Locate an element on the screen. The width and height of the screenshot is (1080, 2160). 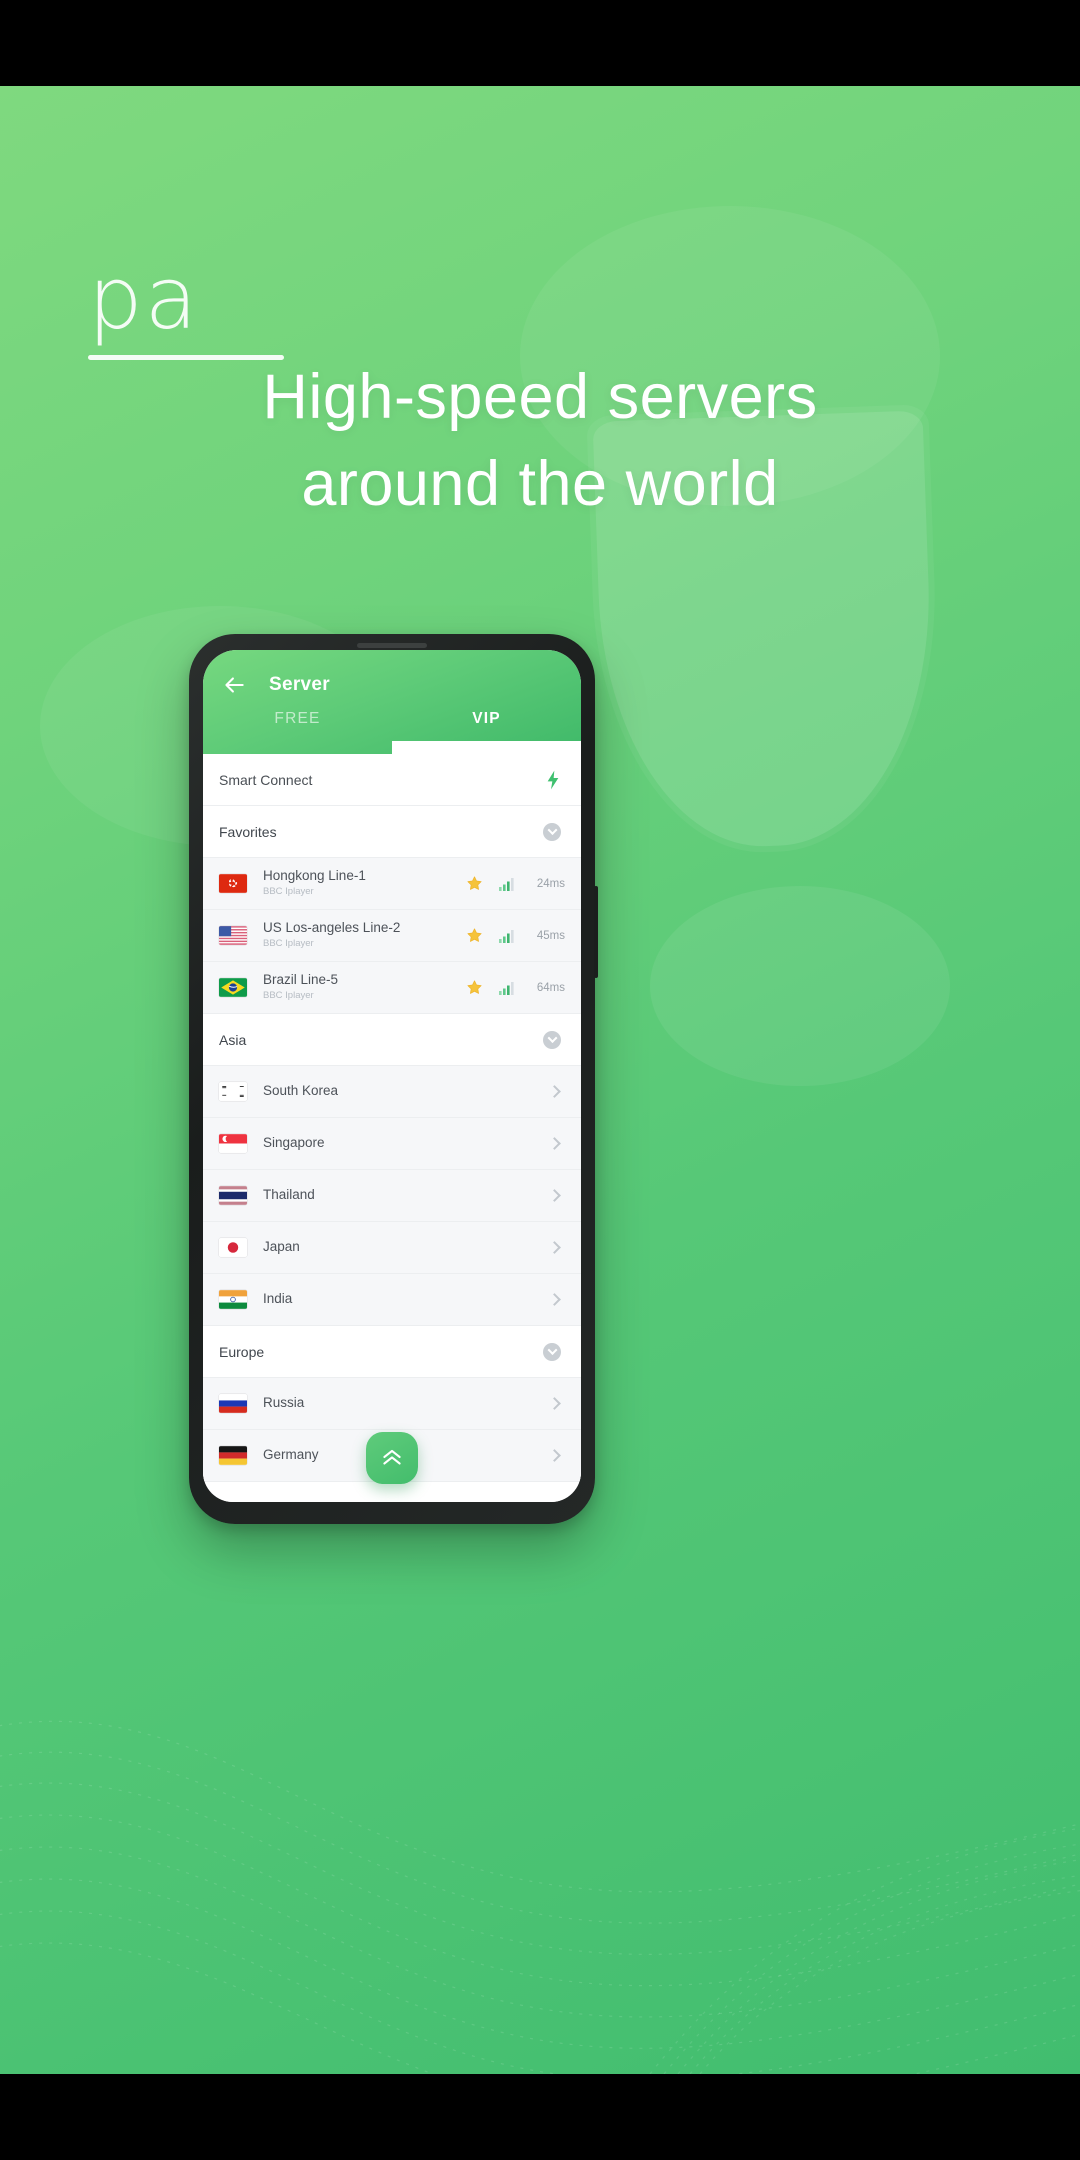
japan-flag is located at coordinates (233, 1247).